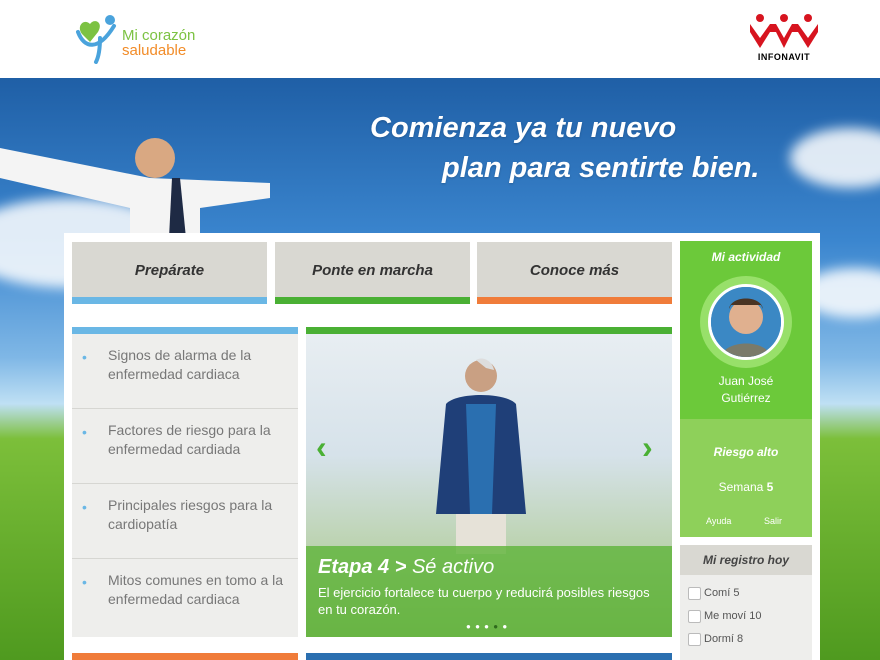  Describe the element at coordinates (601, 168) in the screenshot. I see `hero-line2: plan para sentirte bien.` at that location.